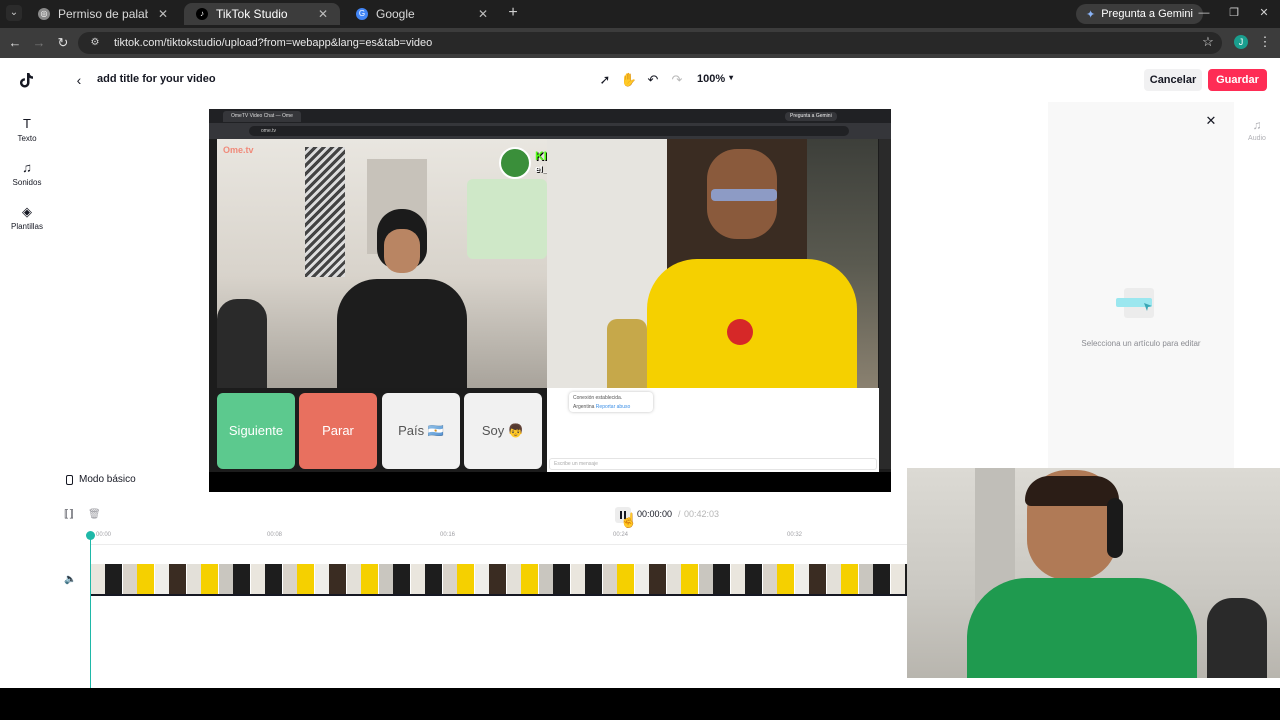  I want to click on music-note-icon: ♫, so click(1257, 125).